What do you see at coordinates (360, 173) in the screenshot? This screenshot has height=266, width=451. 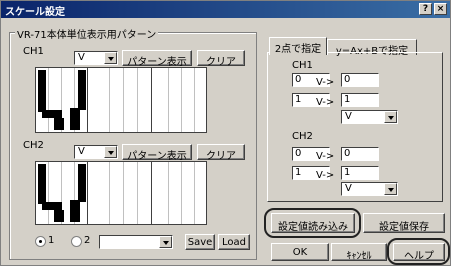 I see `ch2-output-2: 1` at bounding box center [360, 173].